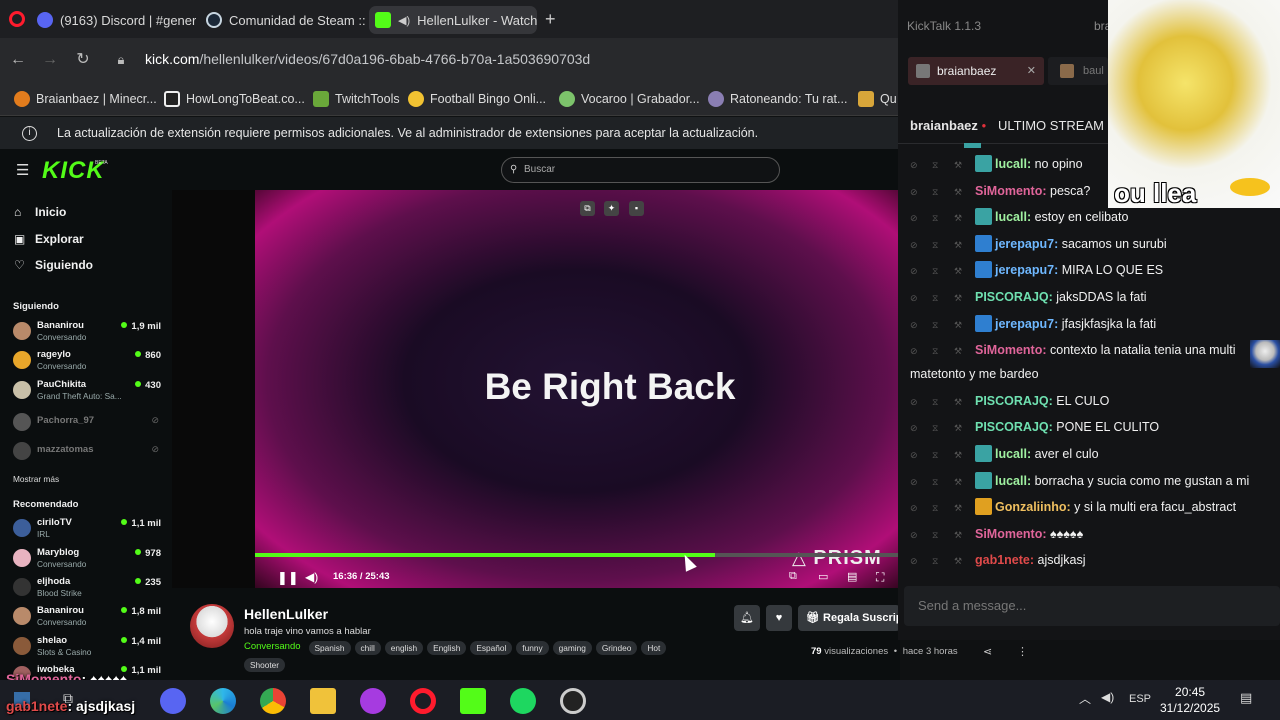 Image resolution: width=1280 pixels, height=720 pixels. What do you see at coordinates (793, 576) in the screenshot?
I see `pip-icon: ⧉` at bounding box center [793, 576].